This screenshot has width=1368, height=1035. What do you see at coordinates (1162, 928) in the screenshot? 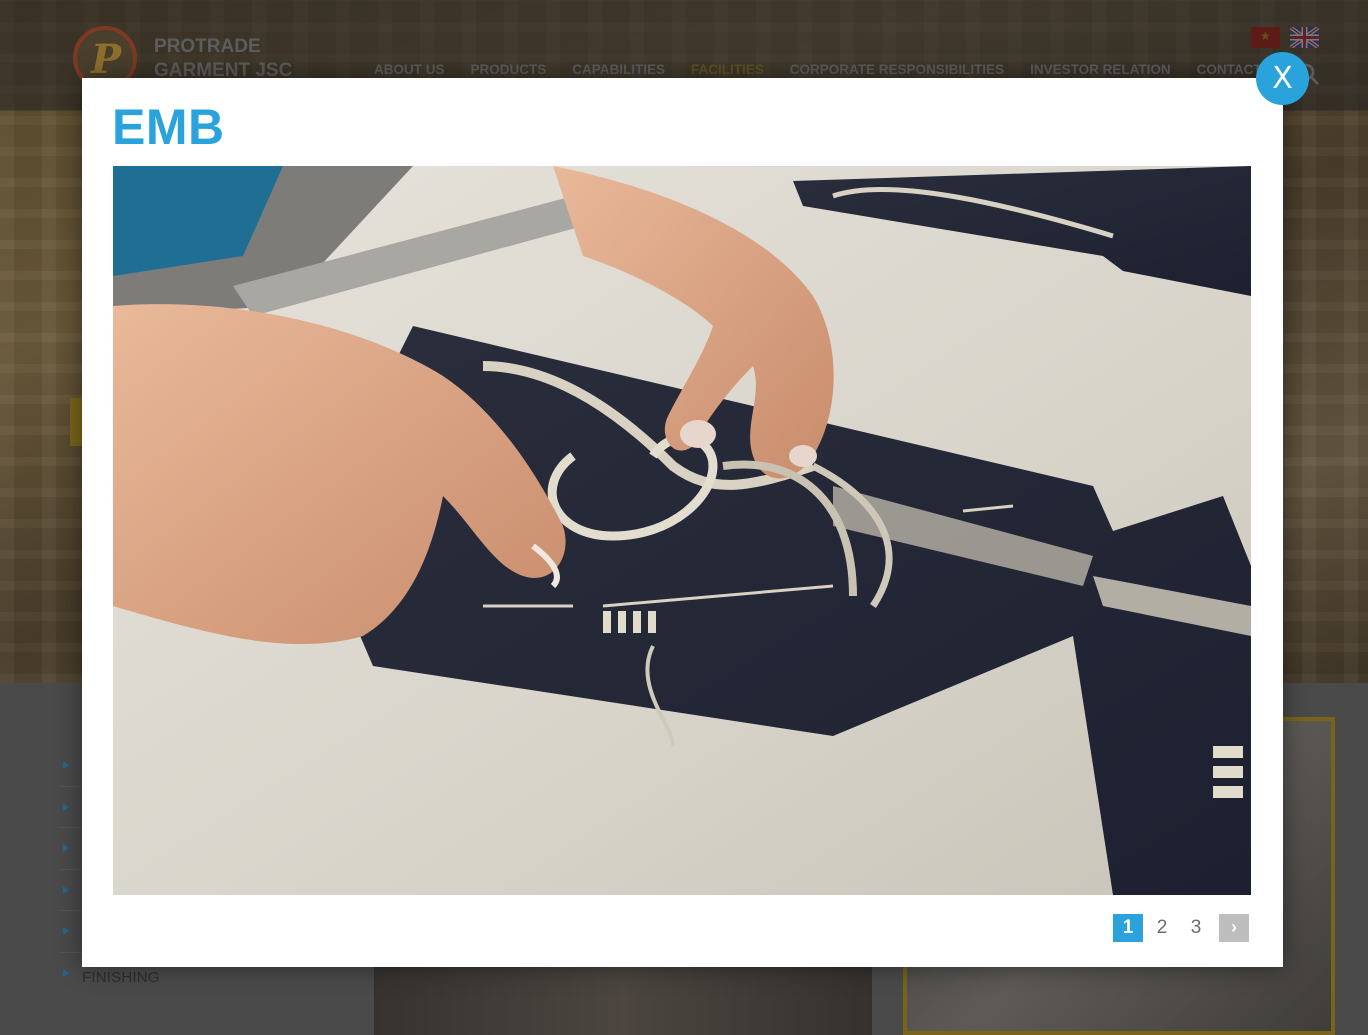
I see `page-2-button: 2` at bounding box center [1162, 928].